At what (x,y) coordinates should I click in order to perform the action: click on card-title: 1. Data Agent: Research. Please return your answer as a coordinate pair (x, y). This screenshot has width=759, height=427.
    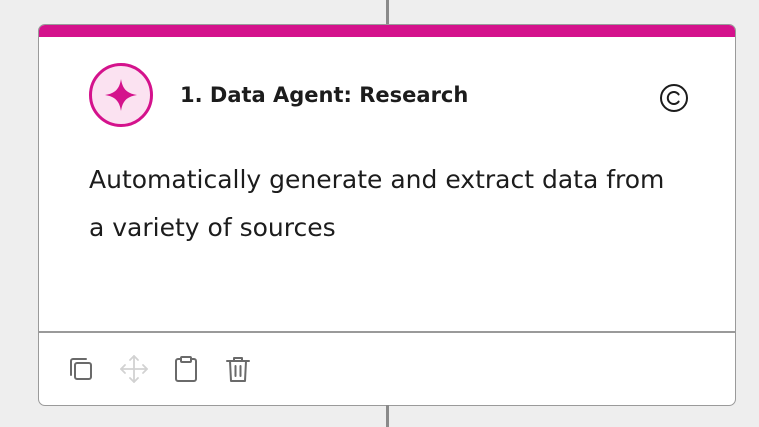
    Looking at the image, I should click on (324, 95).